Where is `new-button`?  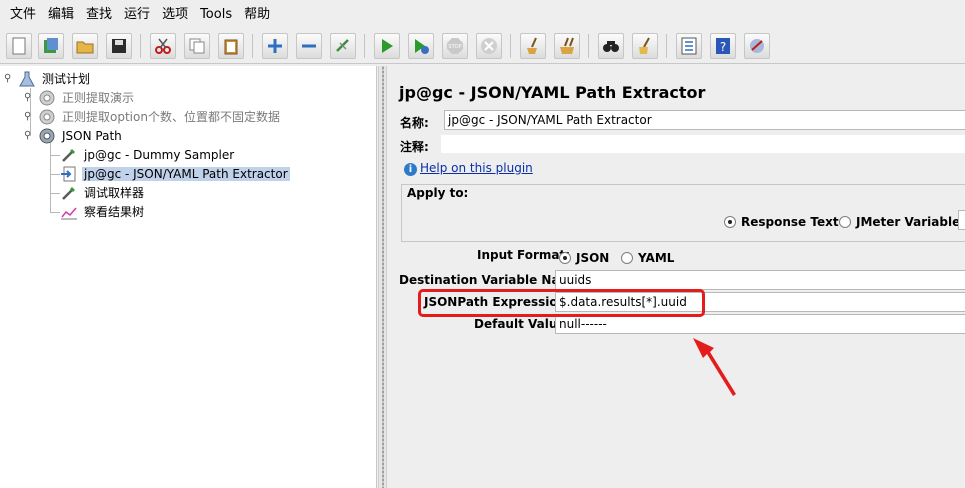
new-button is located at coordinates (19, 46).